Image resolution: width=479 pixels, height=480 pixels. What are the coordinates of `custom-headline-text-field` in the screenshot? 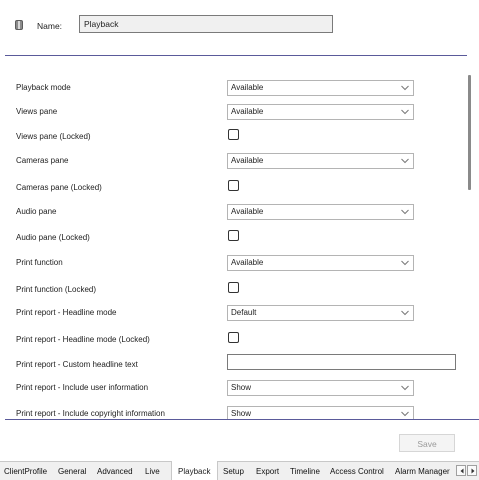 It's located at (341, 362).